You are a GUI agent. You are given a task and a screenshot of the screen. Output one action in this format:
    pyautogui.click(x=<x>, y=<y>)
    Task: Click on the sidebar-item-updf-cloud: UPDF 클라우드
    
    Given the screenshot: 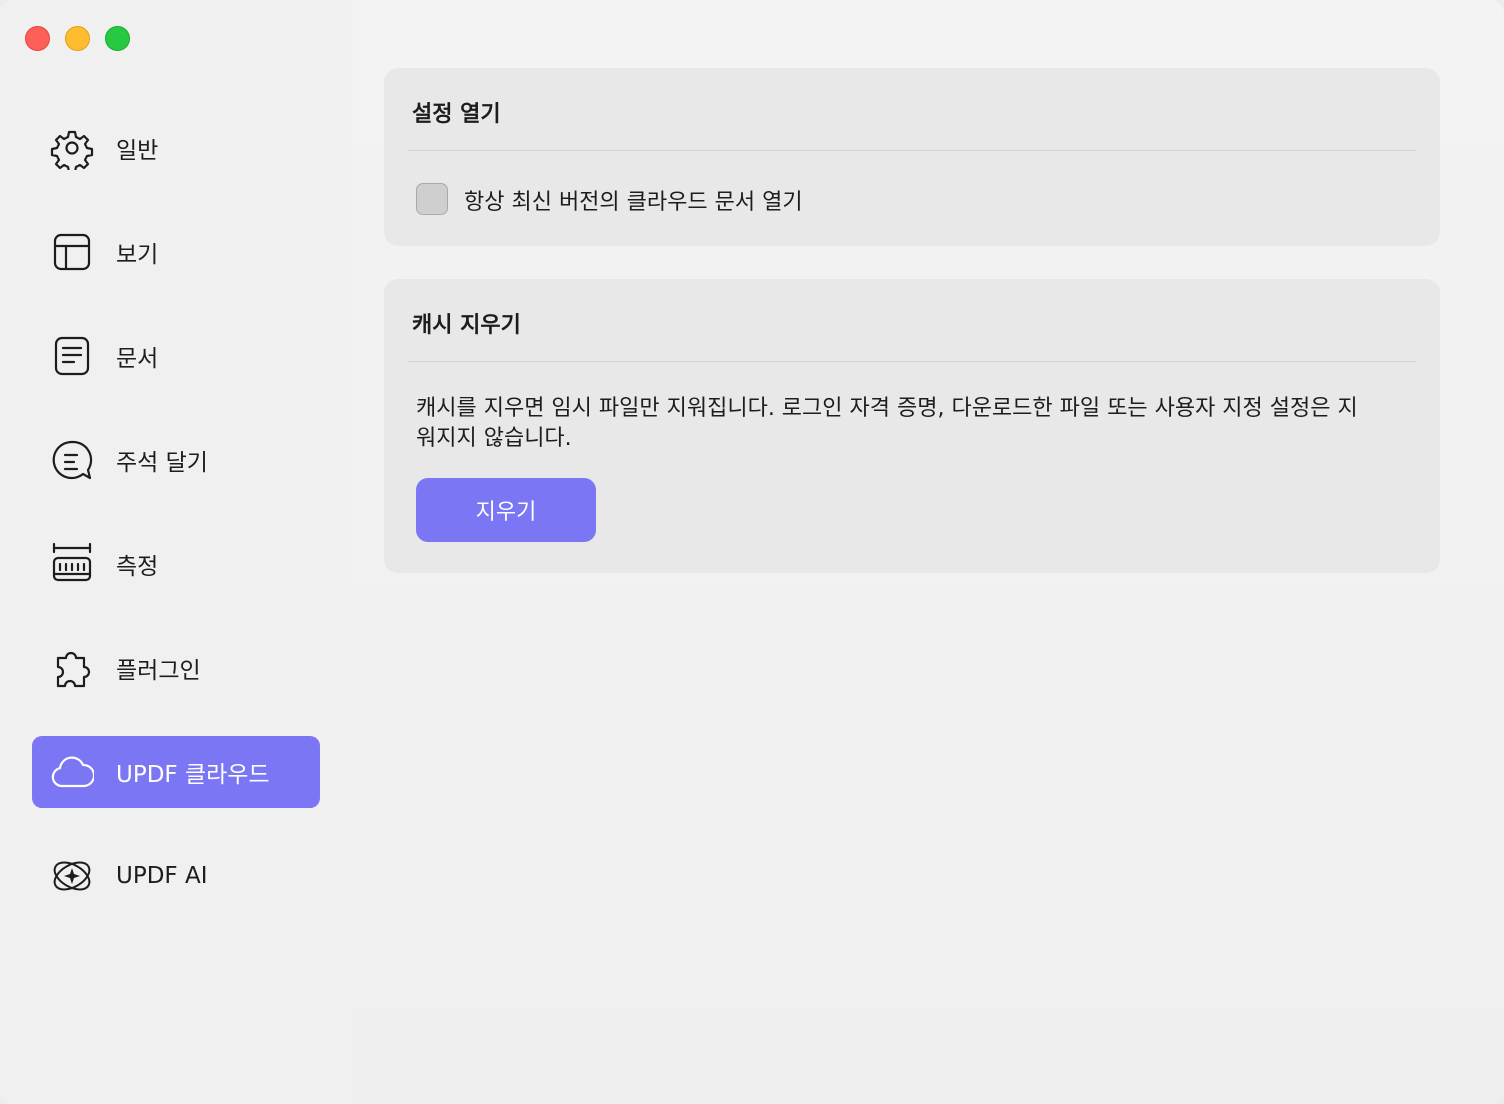 What is the action you would take?
    pyautogui.click(x=176, y=772)
    